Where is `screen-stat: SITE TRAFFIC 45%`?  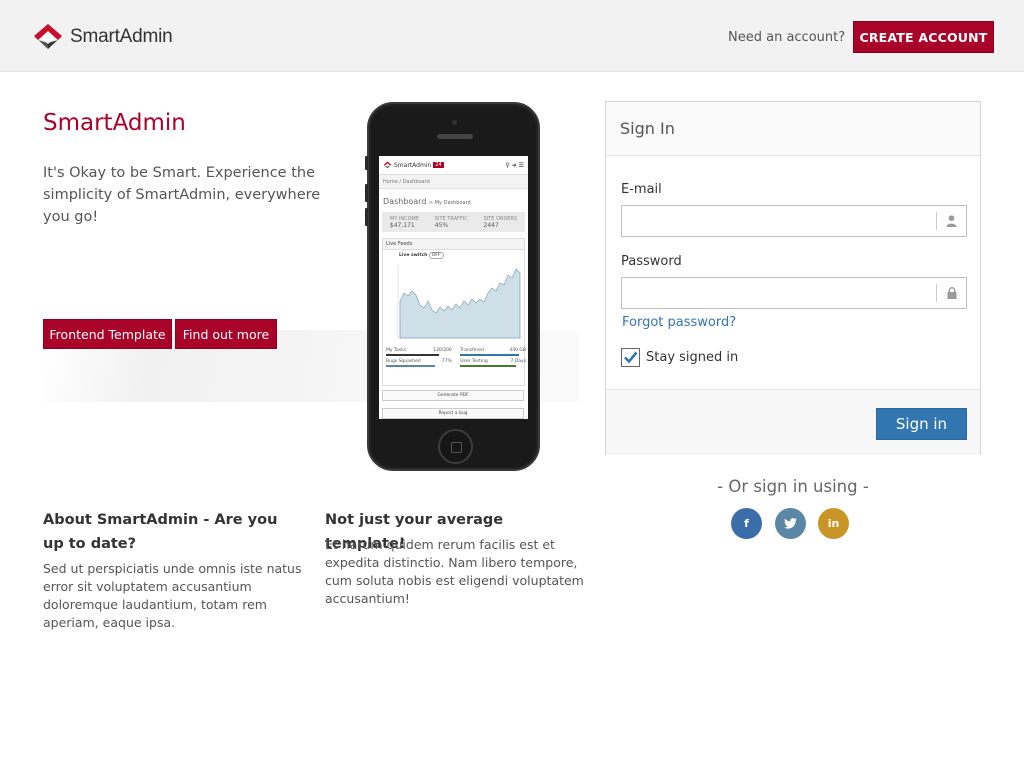
screen-stat: SITE TRAFFIC 45% is located at coordinates (451, 222).